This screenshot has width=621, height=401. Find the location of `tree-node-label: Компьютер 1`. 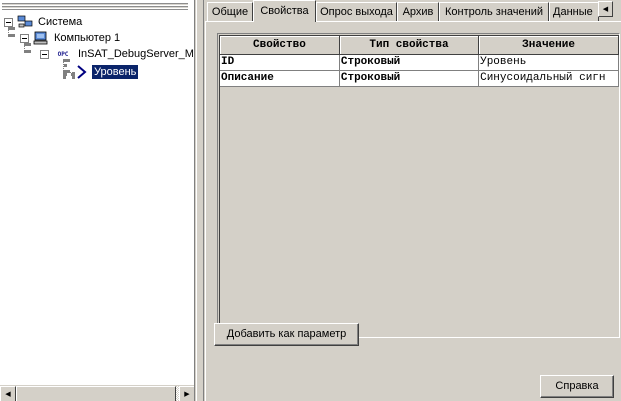

tree-node-label: Компьютер 1 is located at coordinates (87, 38).